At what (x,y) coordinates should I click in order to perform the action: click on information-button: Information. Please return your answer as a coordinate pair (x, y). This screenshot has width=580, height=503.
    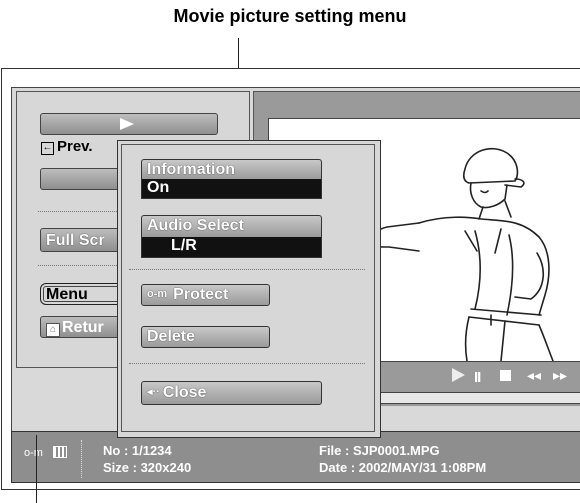
    Looking at the image, I should click on (231, 169).